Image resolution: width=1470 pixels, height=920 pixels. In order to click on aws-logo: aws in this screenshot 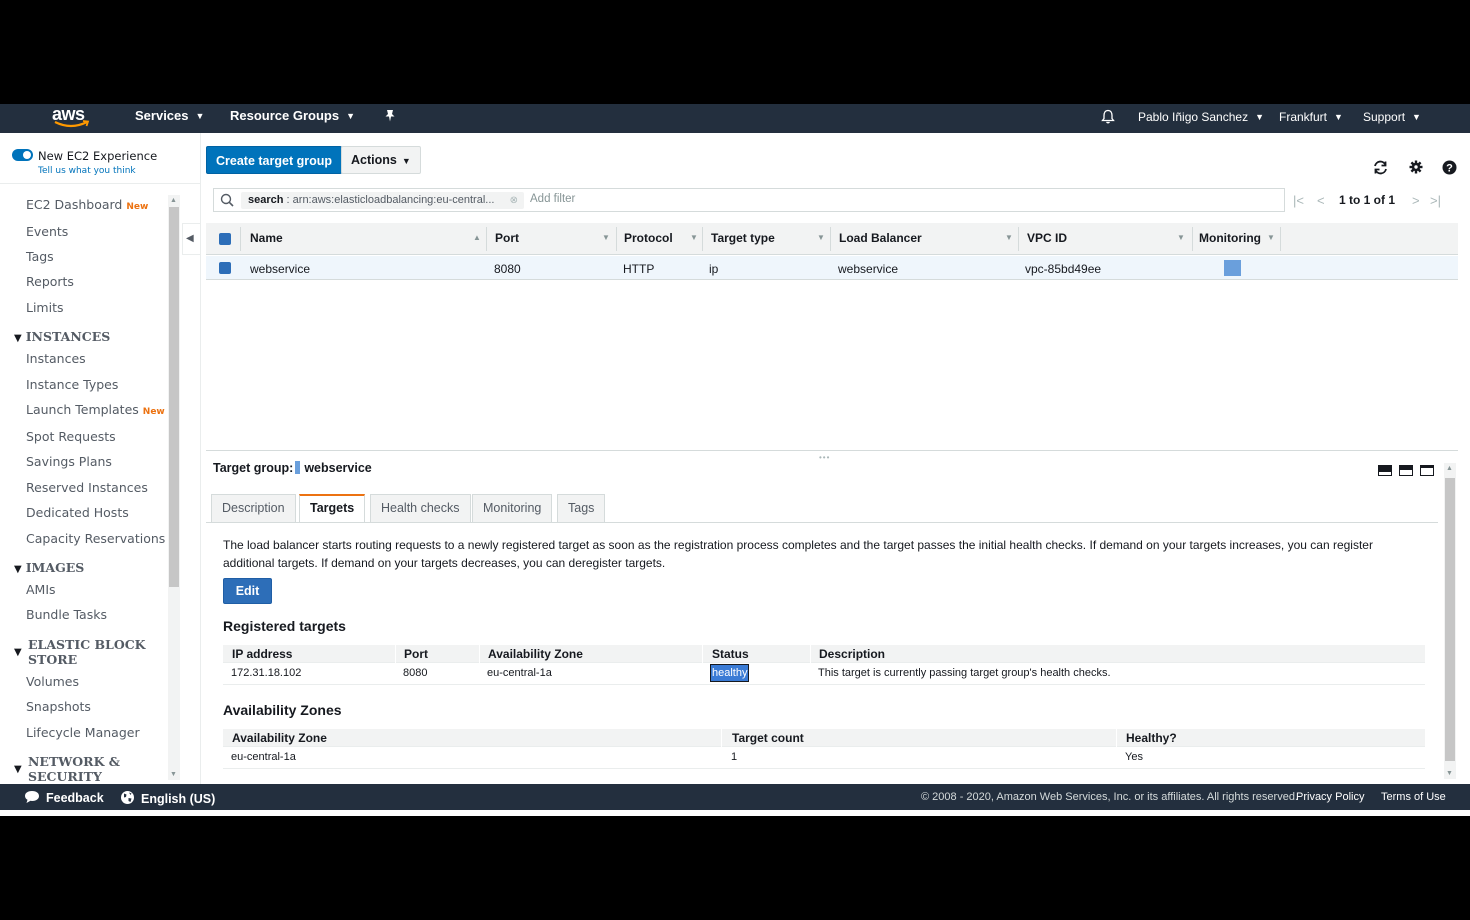, I will do `click(71, 118)`.